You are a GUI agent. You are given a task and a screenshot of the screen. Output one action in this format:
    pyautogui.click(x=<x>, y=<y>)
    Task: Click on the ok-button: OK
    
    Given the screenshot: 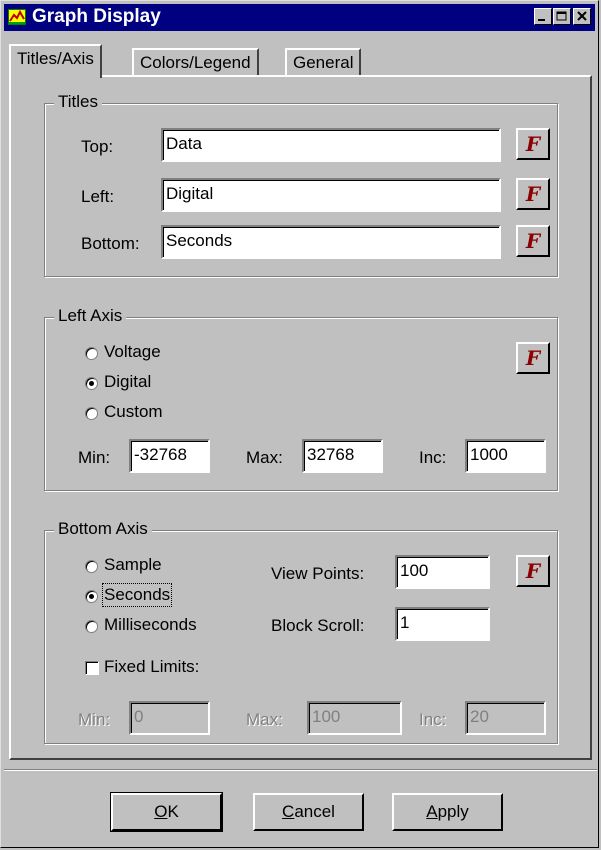 What is the action you would take?
    pyautogui.click(x=166, y=812)
    